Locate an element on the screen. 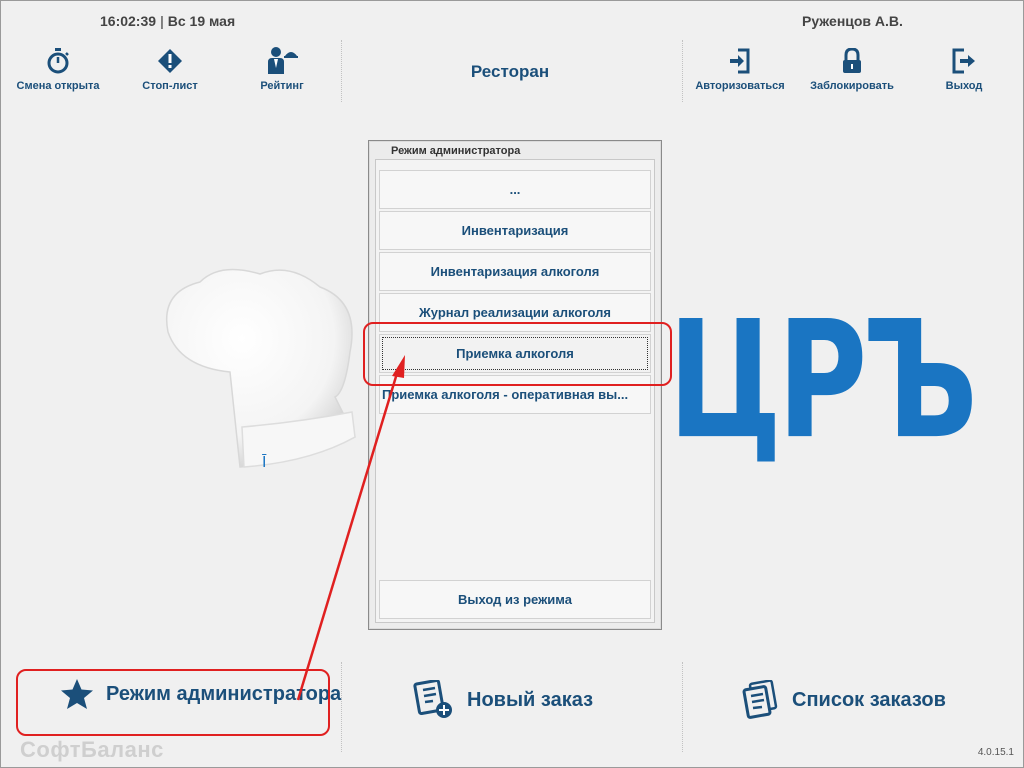  login-button: Авторизоваться is located at coordinates (740, 70).